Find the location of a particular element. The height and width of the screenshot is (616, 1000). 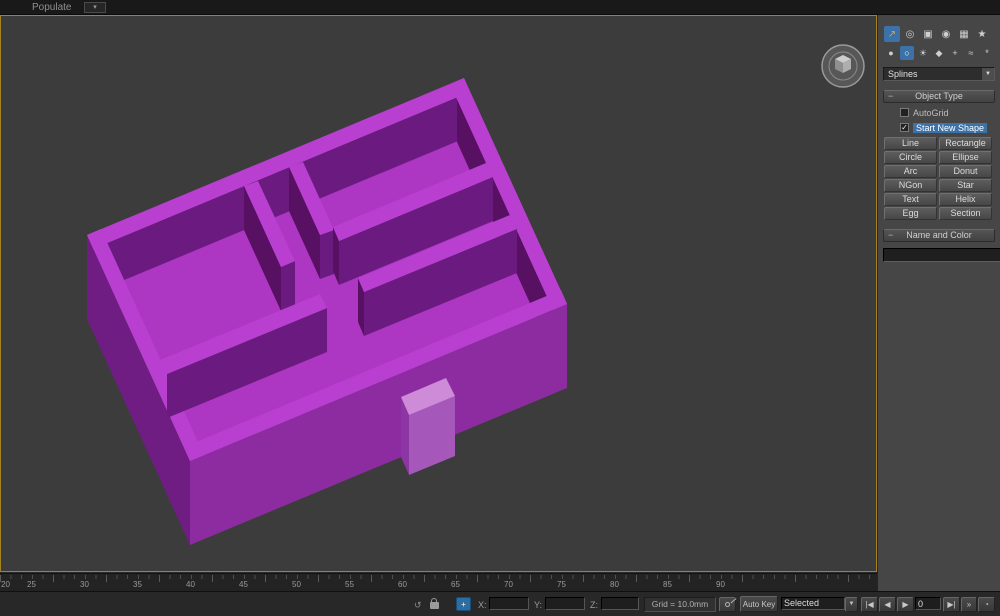

viewcube is located at coordinates (843, 66).